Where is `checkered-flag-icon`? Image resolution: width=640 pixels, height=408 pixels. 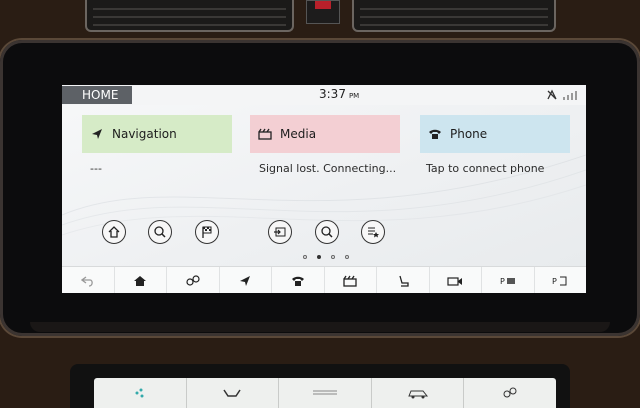 checkered-flag-icon is located at coordinates (207, 232).